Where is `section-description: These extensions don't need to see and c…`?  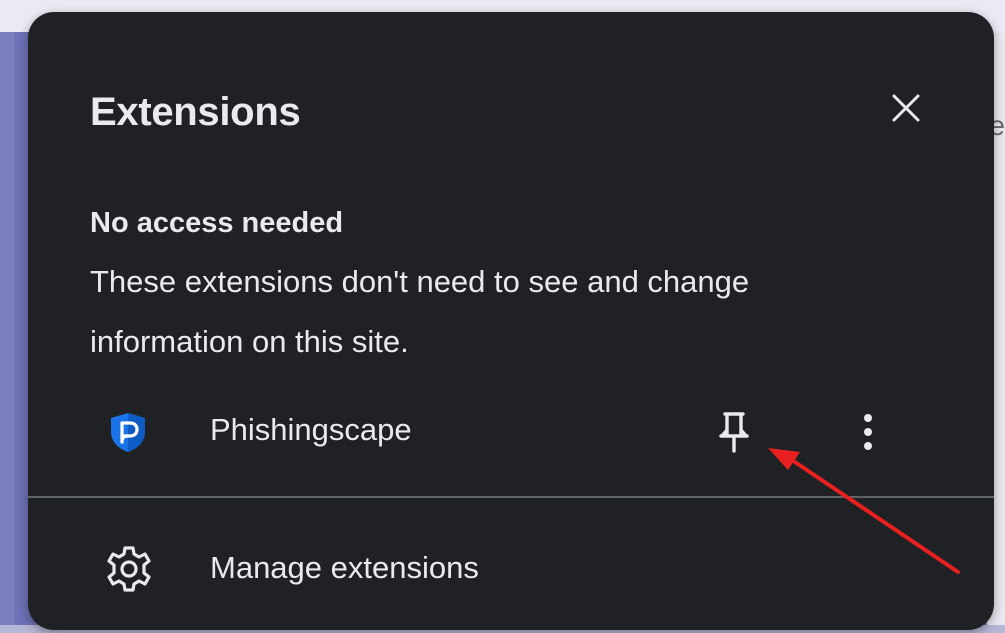
section-description: These extensions don't need to see and c… is located at coordinates (420, 311).